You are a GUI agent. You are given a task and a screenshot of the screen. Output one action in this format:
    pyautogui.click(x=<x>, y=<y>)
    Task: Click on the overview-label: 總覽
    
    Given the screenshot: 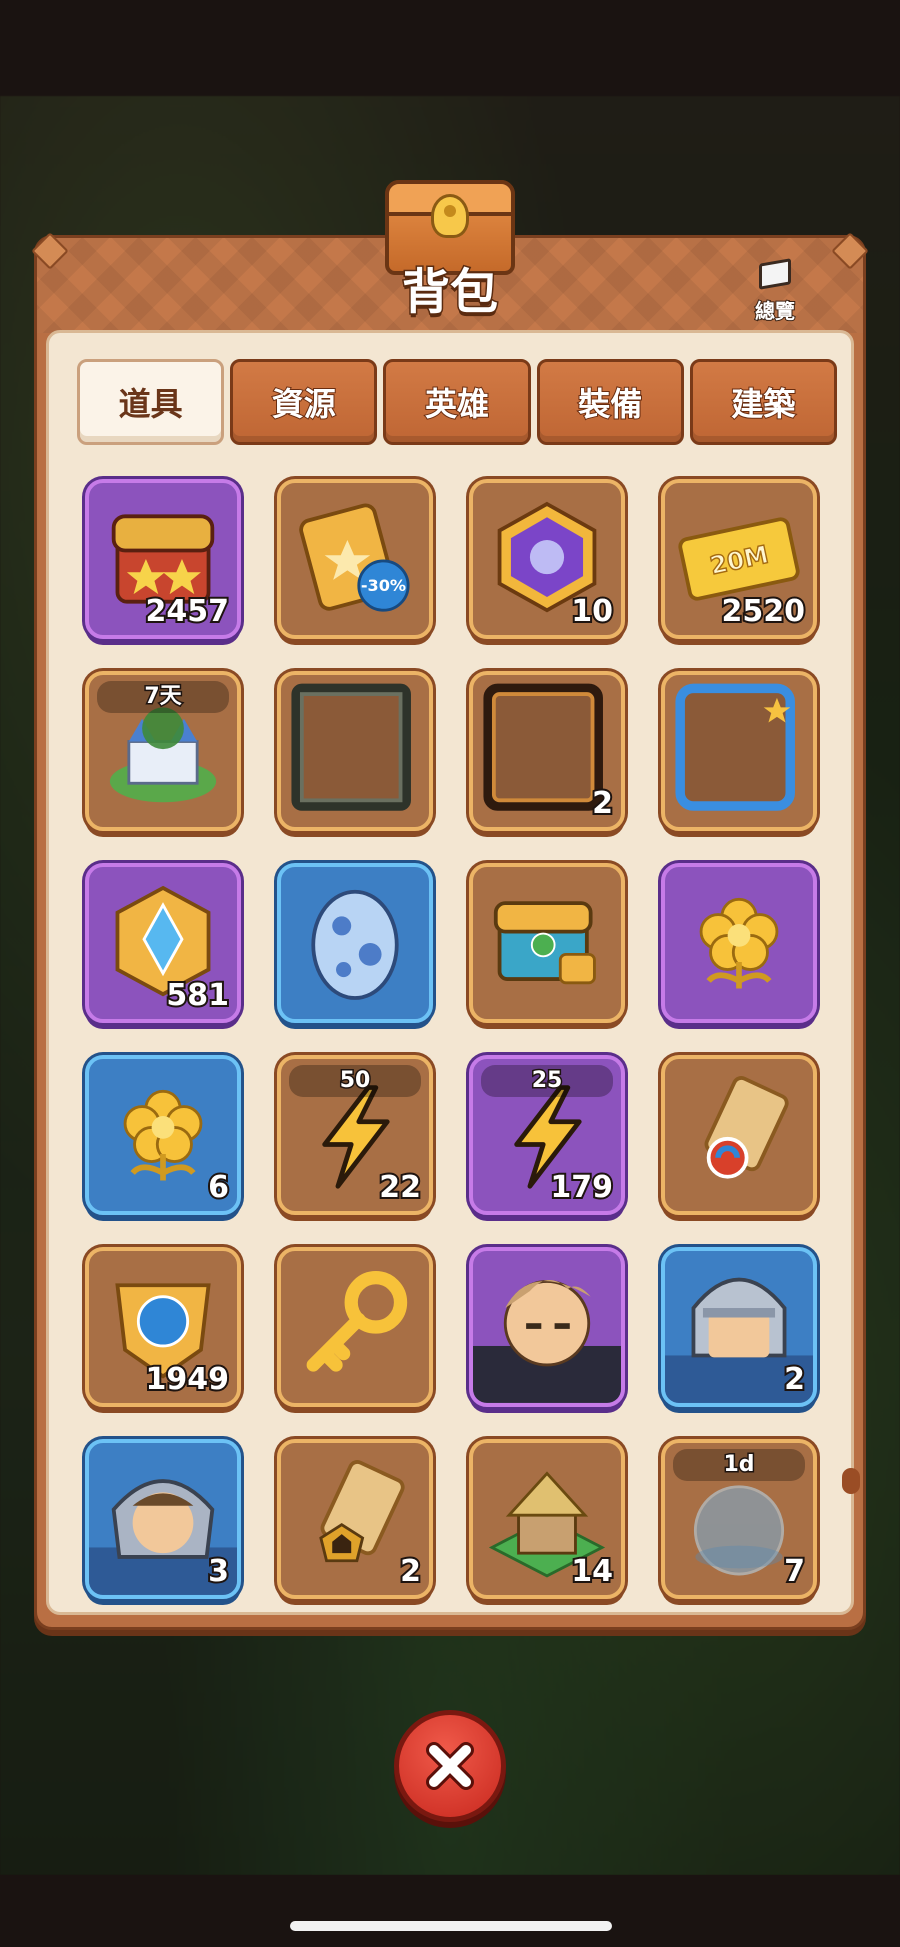 What is the action you would take?
    pyautogui.click(x=775, y=311)
    